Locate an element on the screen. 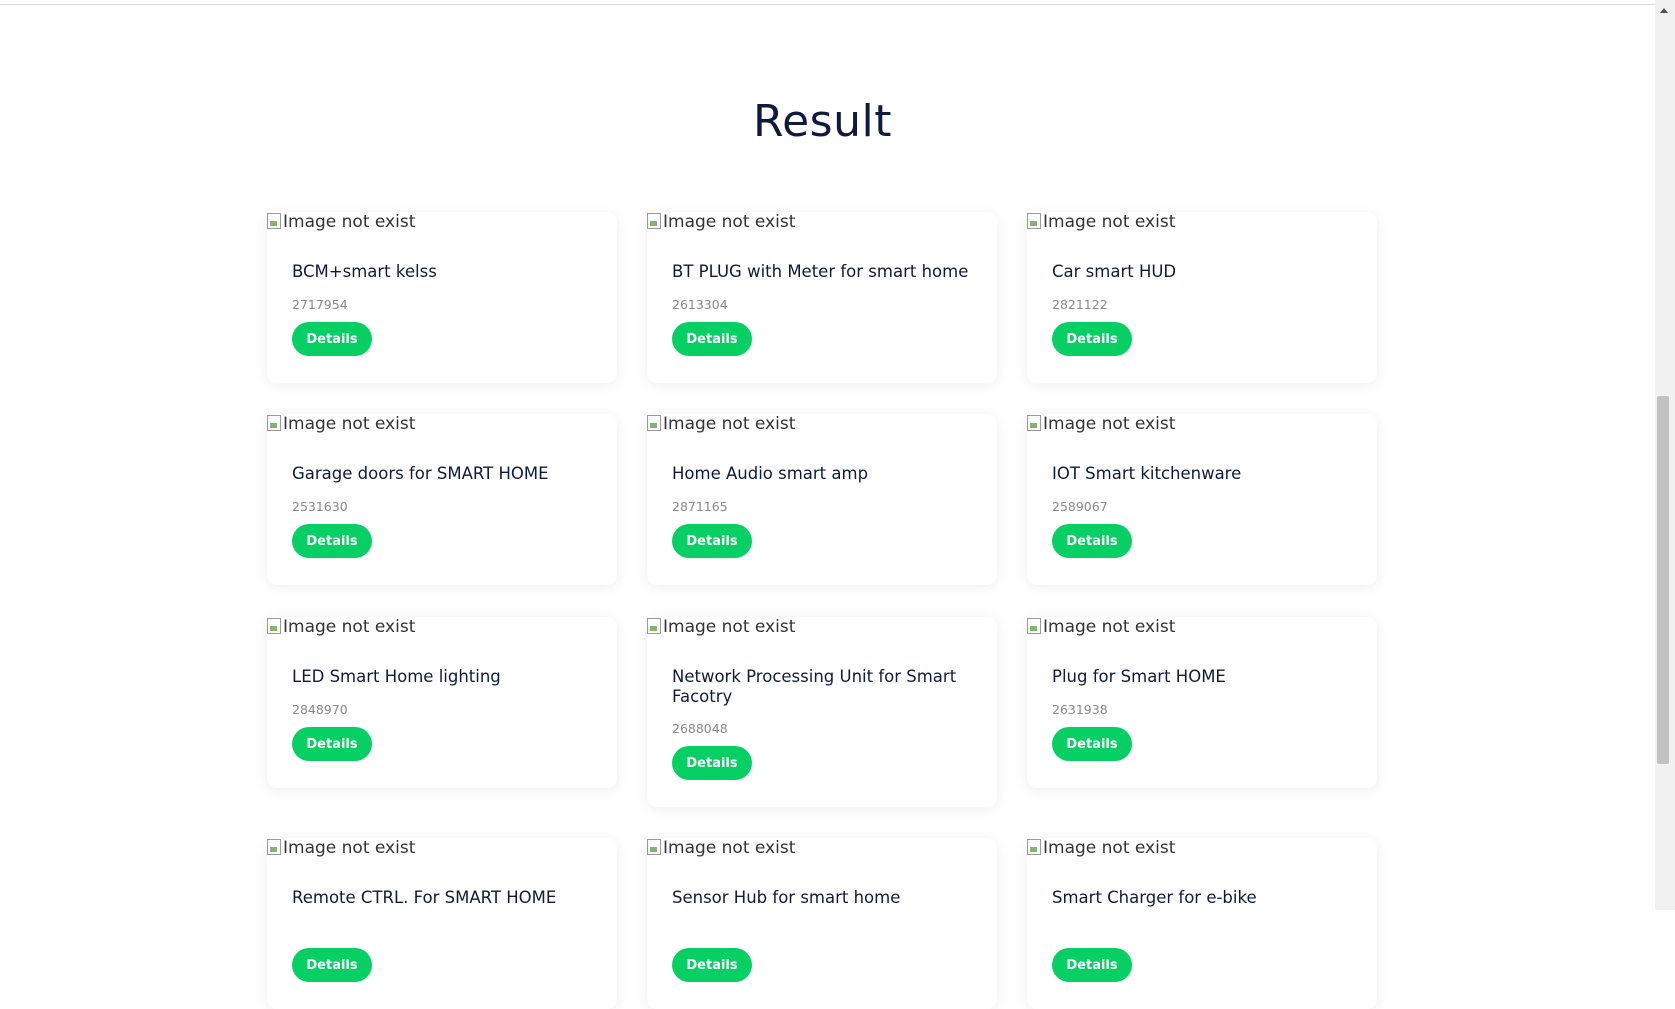  product-name: Smart Charger for e-bike is located at coordinates (1202, 898).